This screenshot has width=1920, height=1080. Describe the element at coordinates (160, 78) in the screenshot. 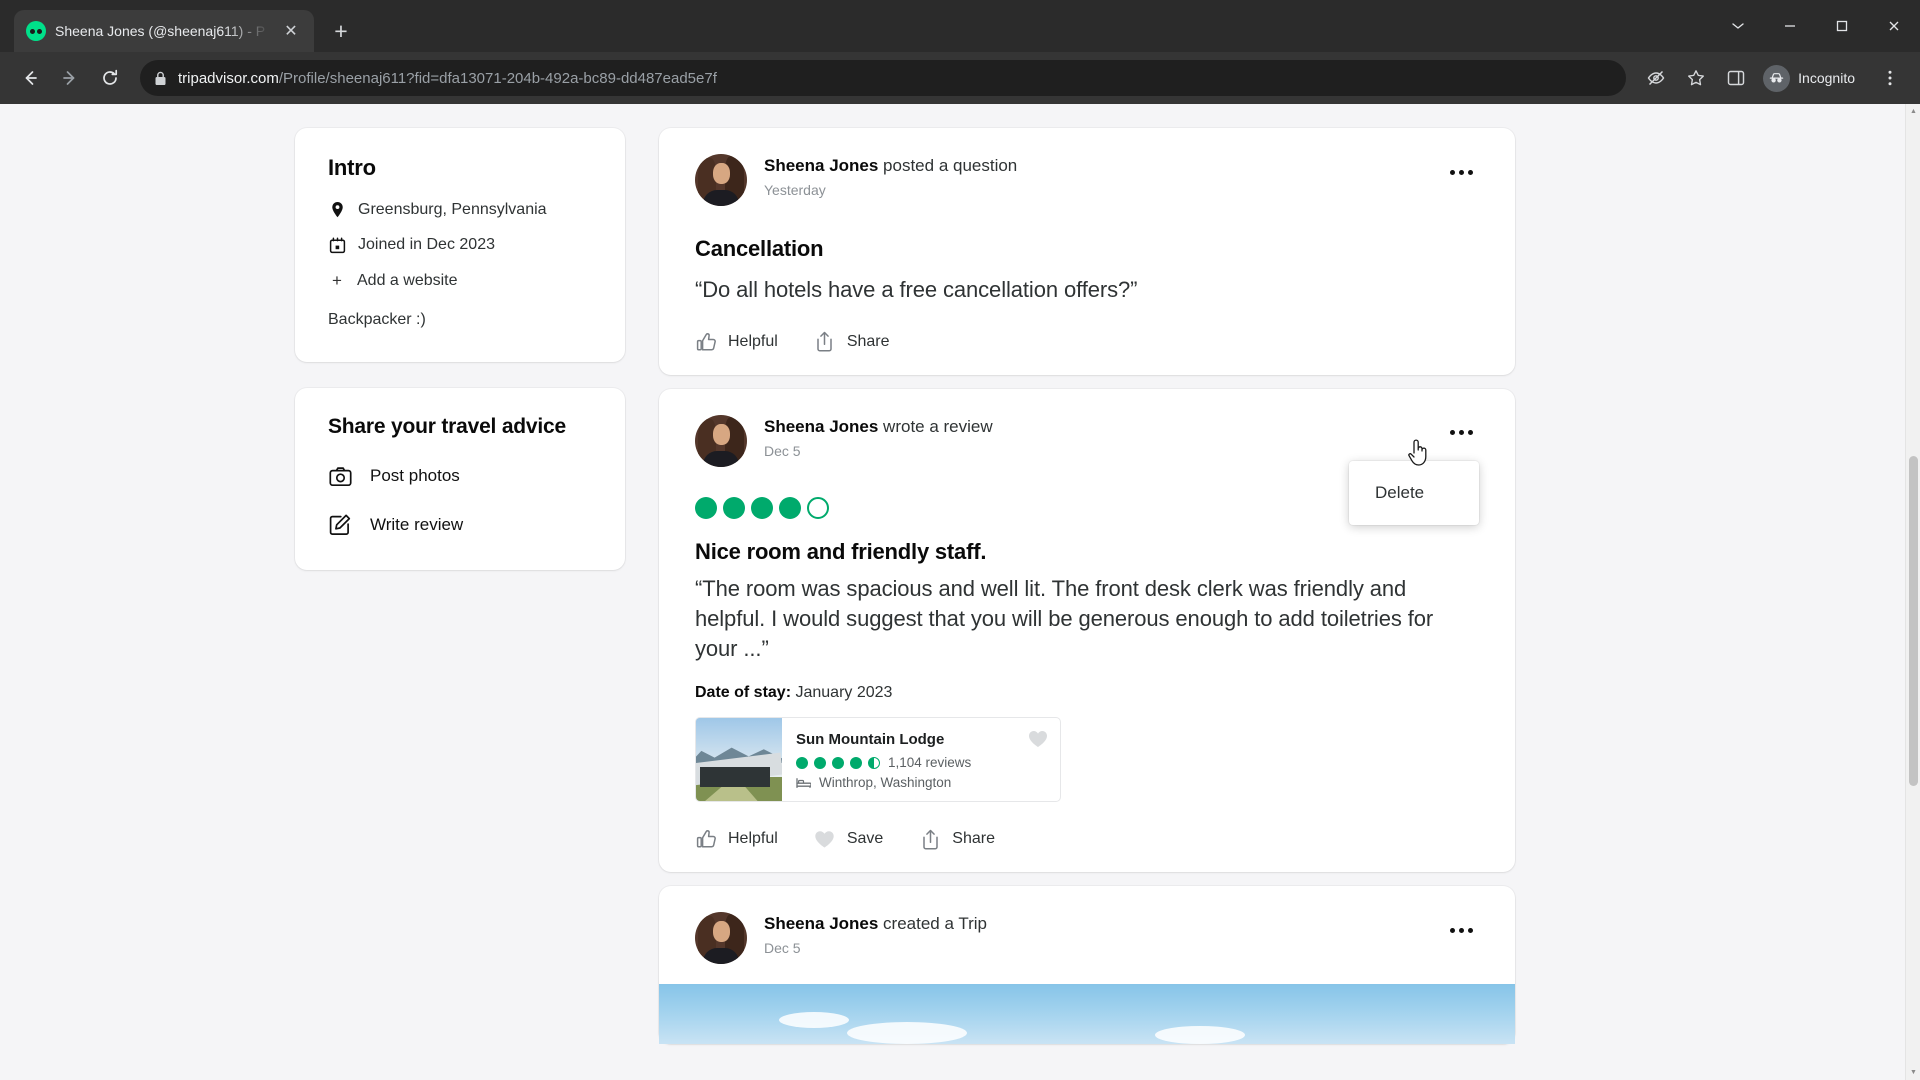

I see `lock-icon` at that location.